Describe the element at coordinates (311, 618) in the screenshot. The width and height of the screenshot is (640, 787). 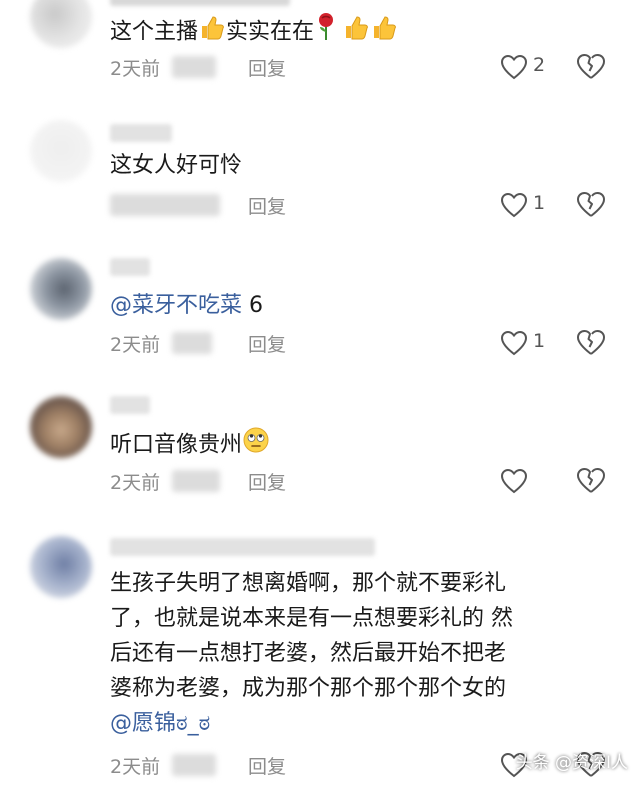
I see `comment-text-line: 了，也就是说本来是有一点想要彩礼的 然` at that location.